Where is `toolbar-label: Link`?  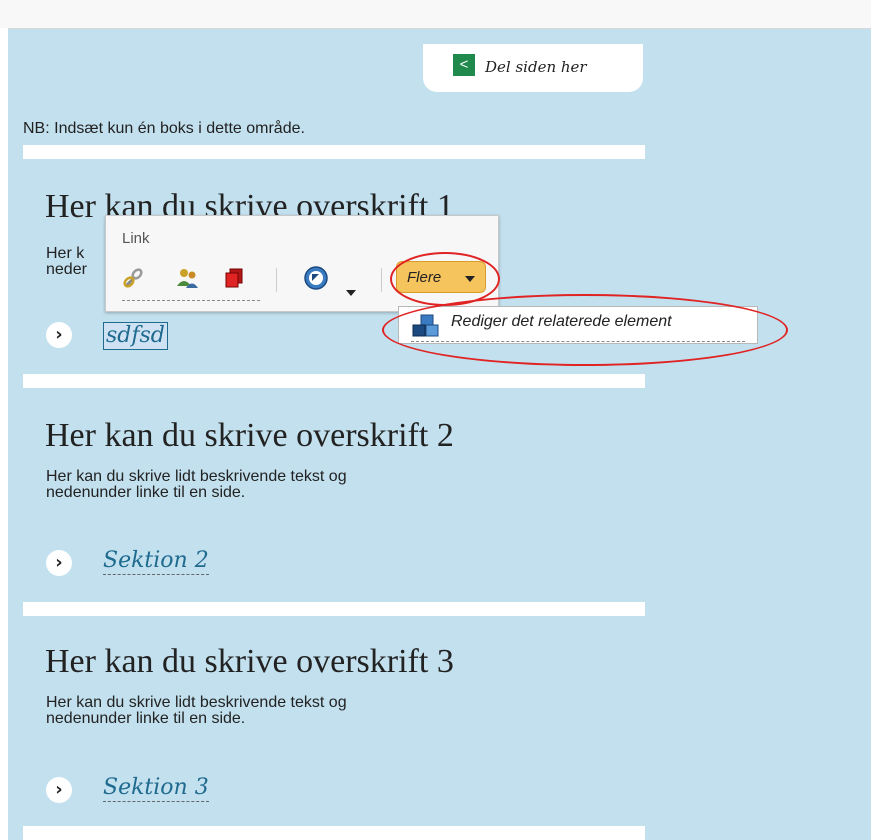
toolbar-label: Link is located at coordinates (136, 238).